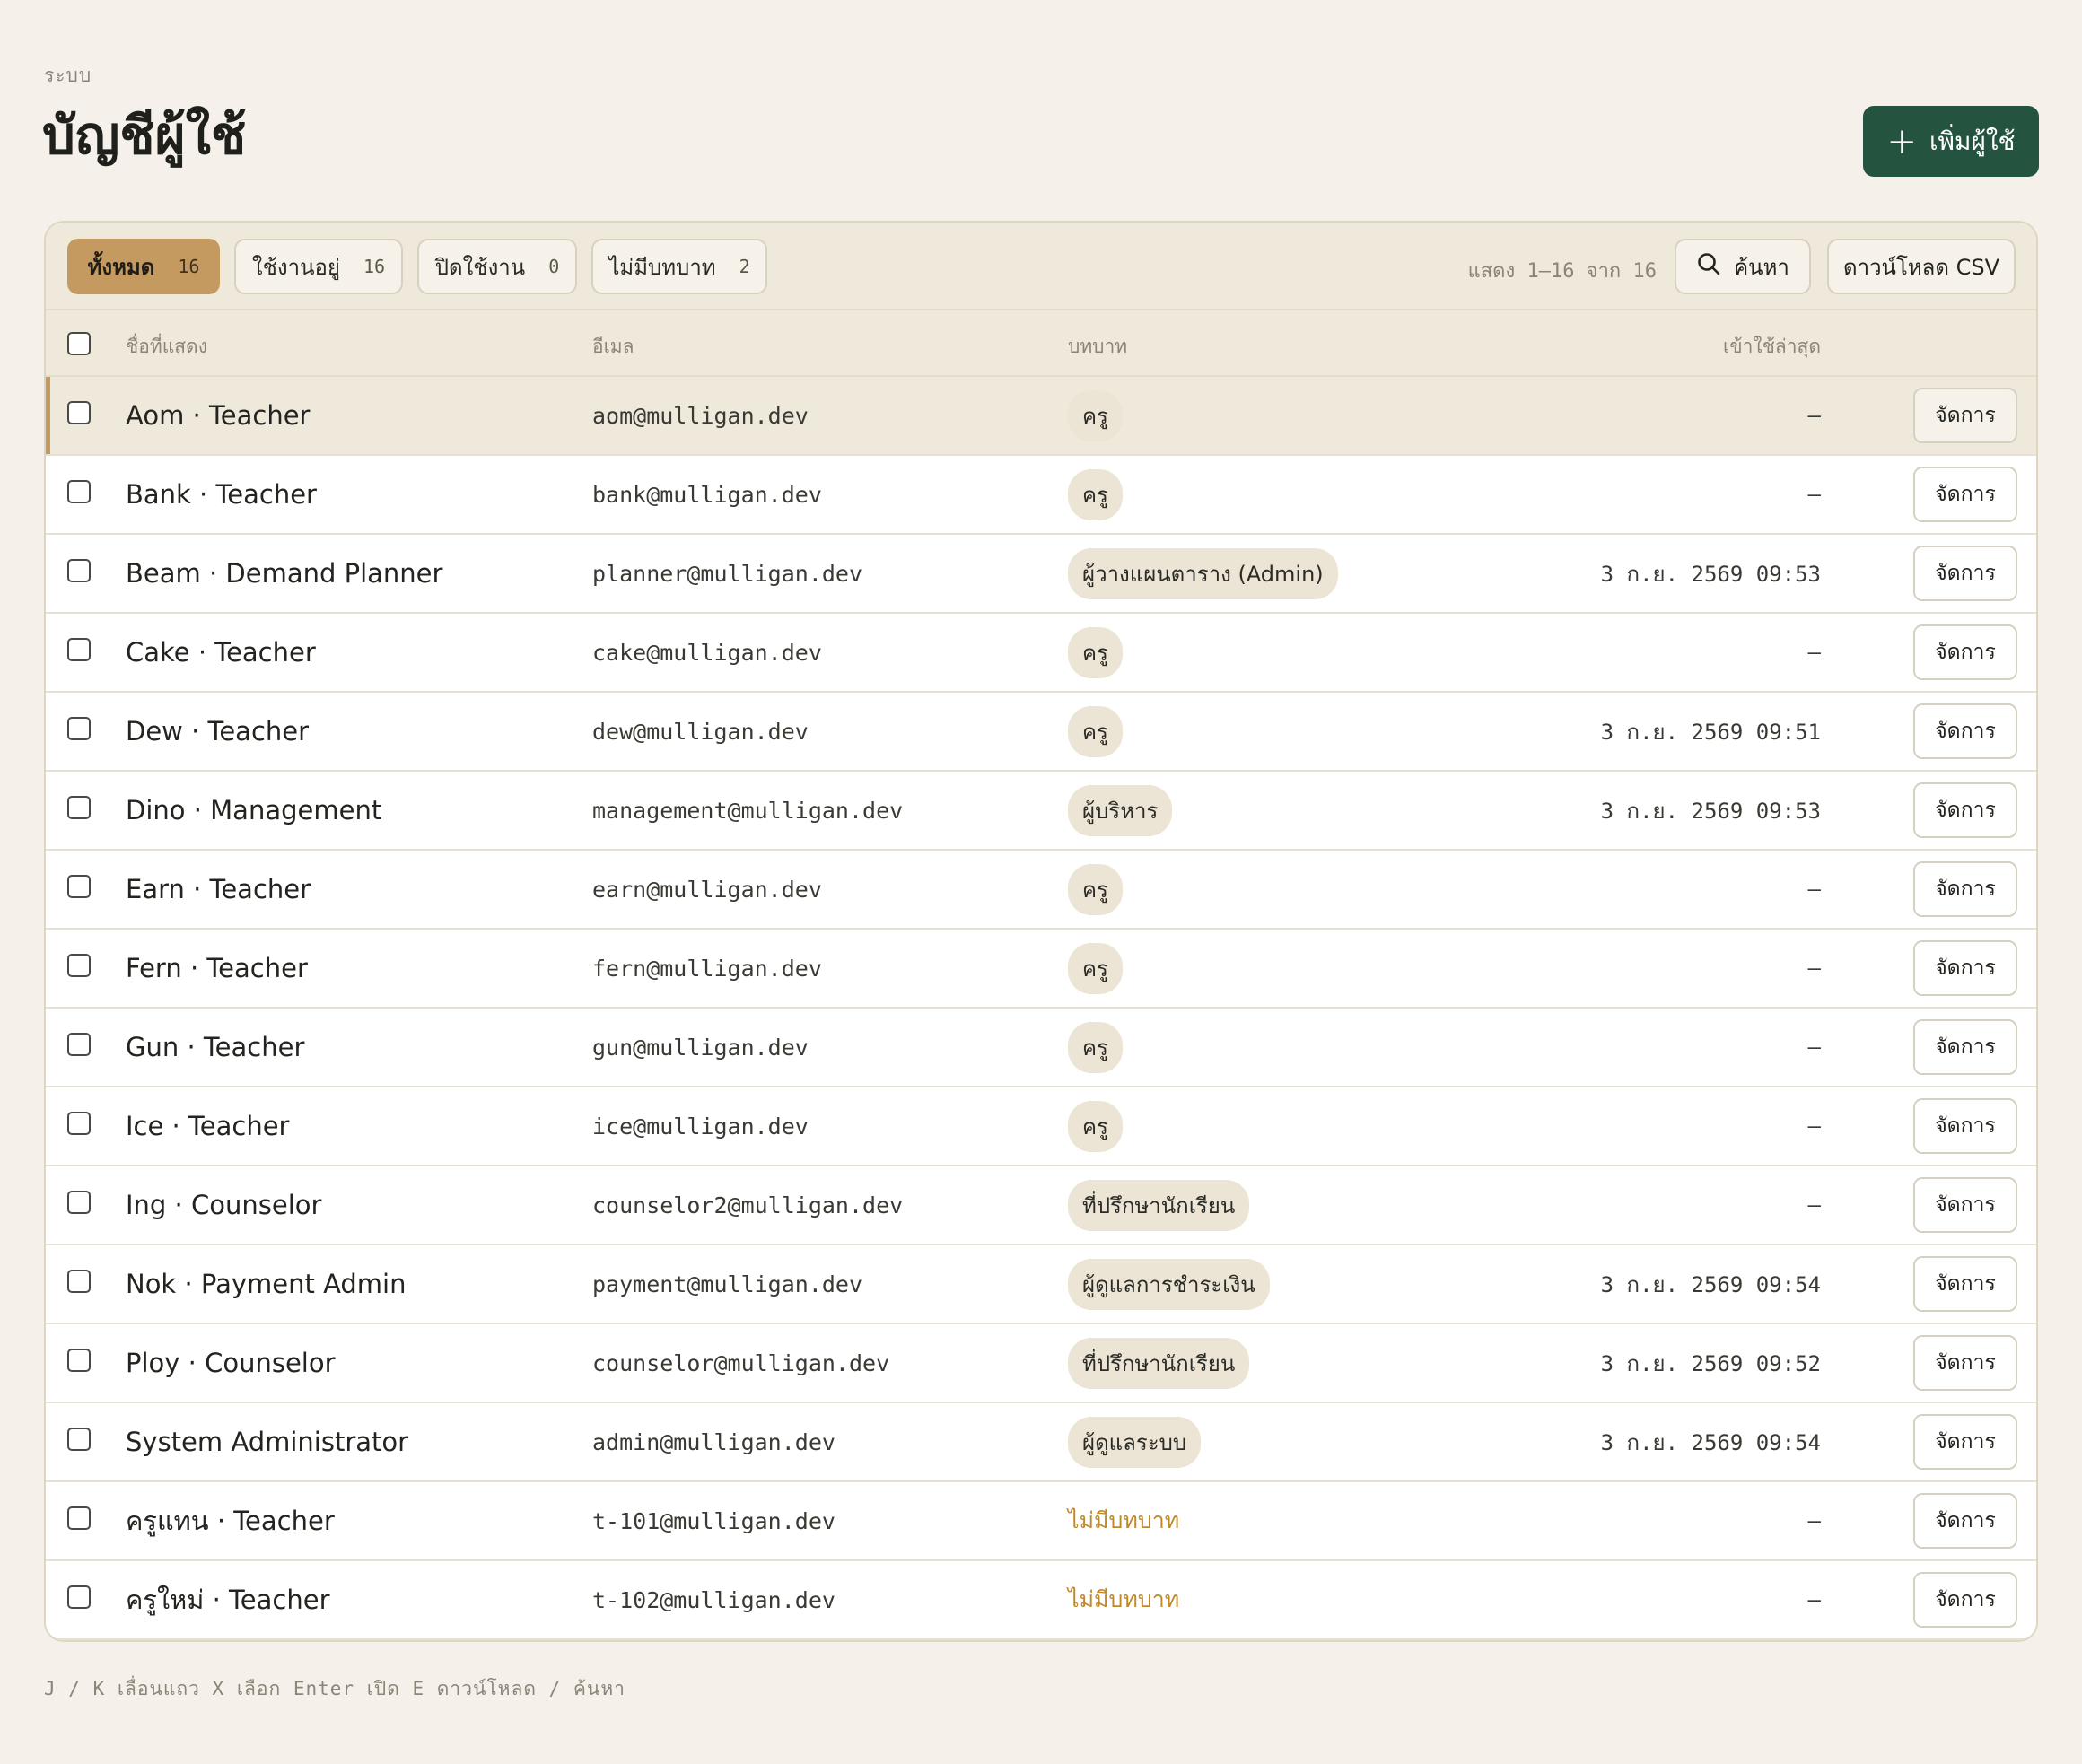  Describe the element at coordinates (707, 494) in the screenshot. I see `user-email: bank@mulligan.dev` at that location.